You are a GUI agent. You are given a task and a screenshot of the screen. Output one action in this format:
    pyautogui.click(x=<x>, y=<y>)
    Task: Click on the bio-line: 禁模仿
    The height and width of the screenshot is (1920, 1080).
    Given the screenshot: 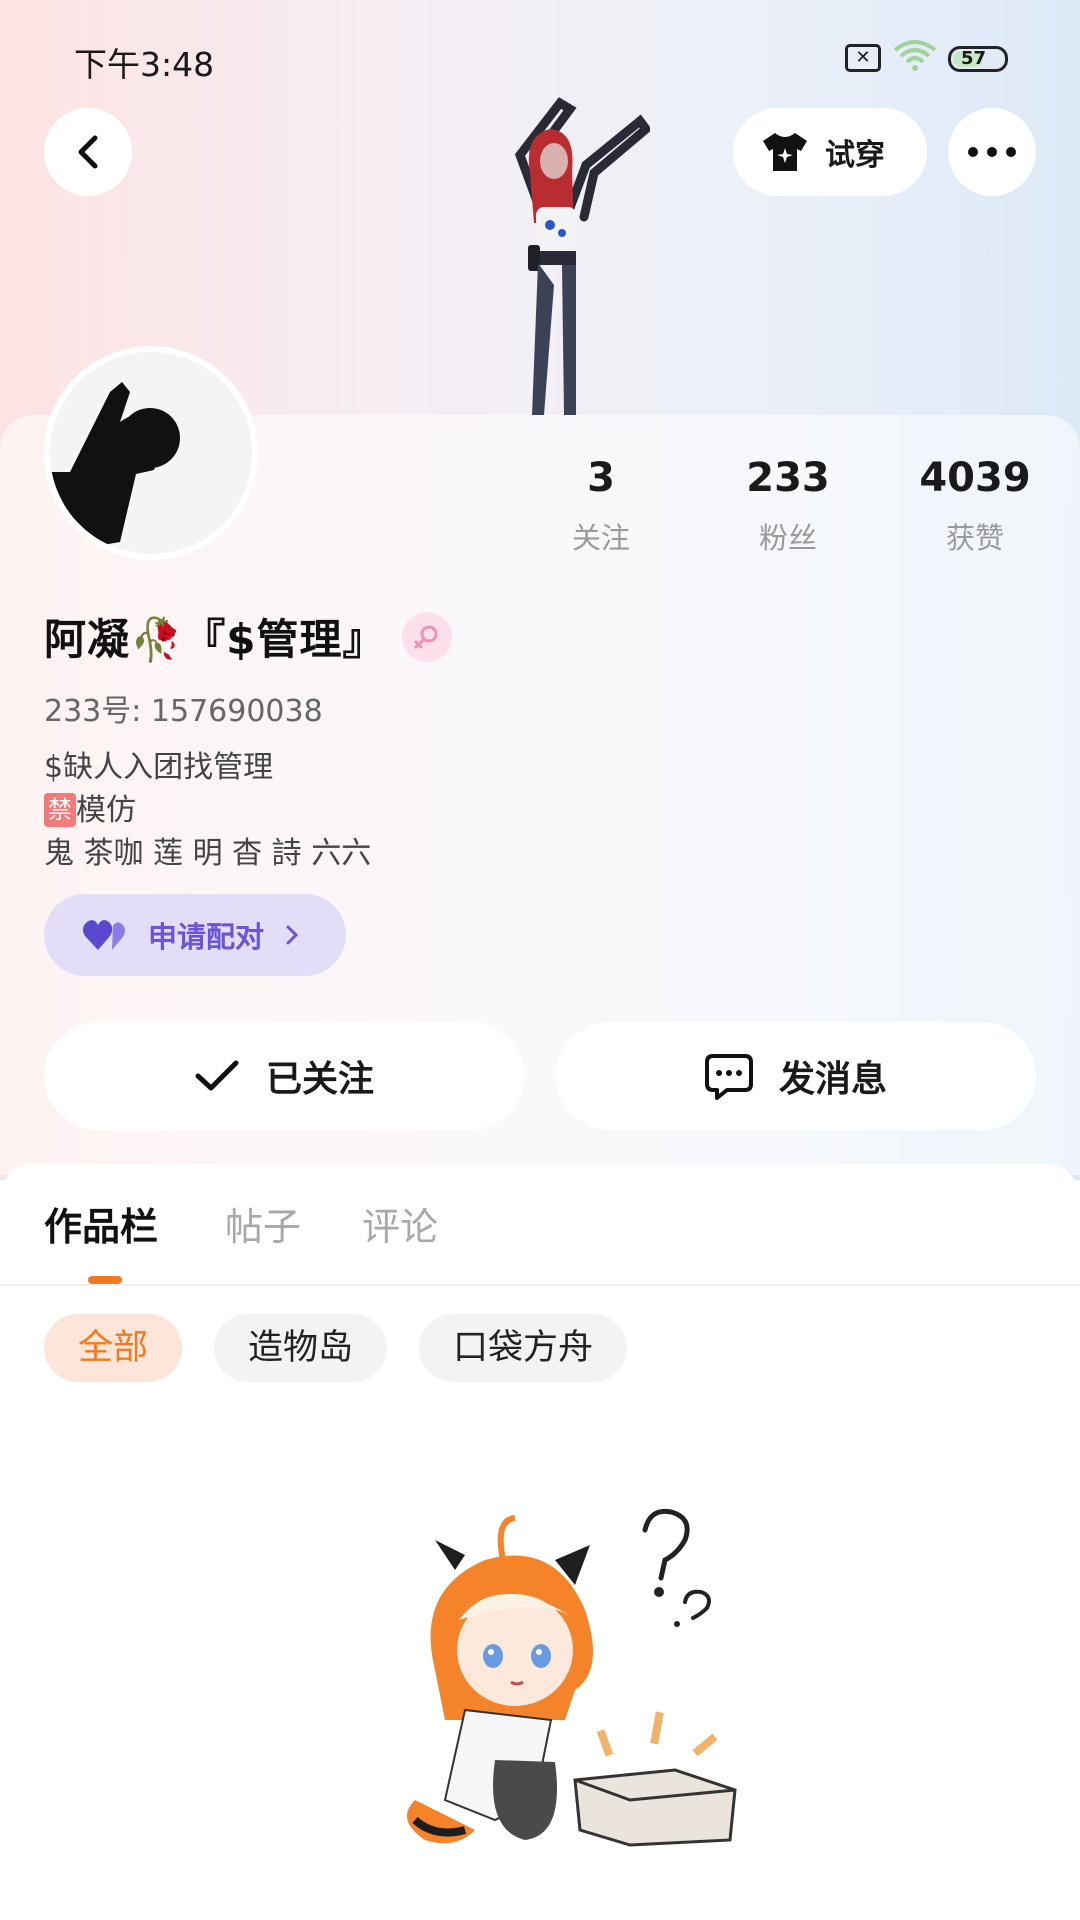 What is the action you would take?
    pyautogui.click(x=207, y=810)
    